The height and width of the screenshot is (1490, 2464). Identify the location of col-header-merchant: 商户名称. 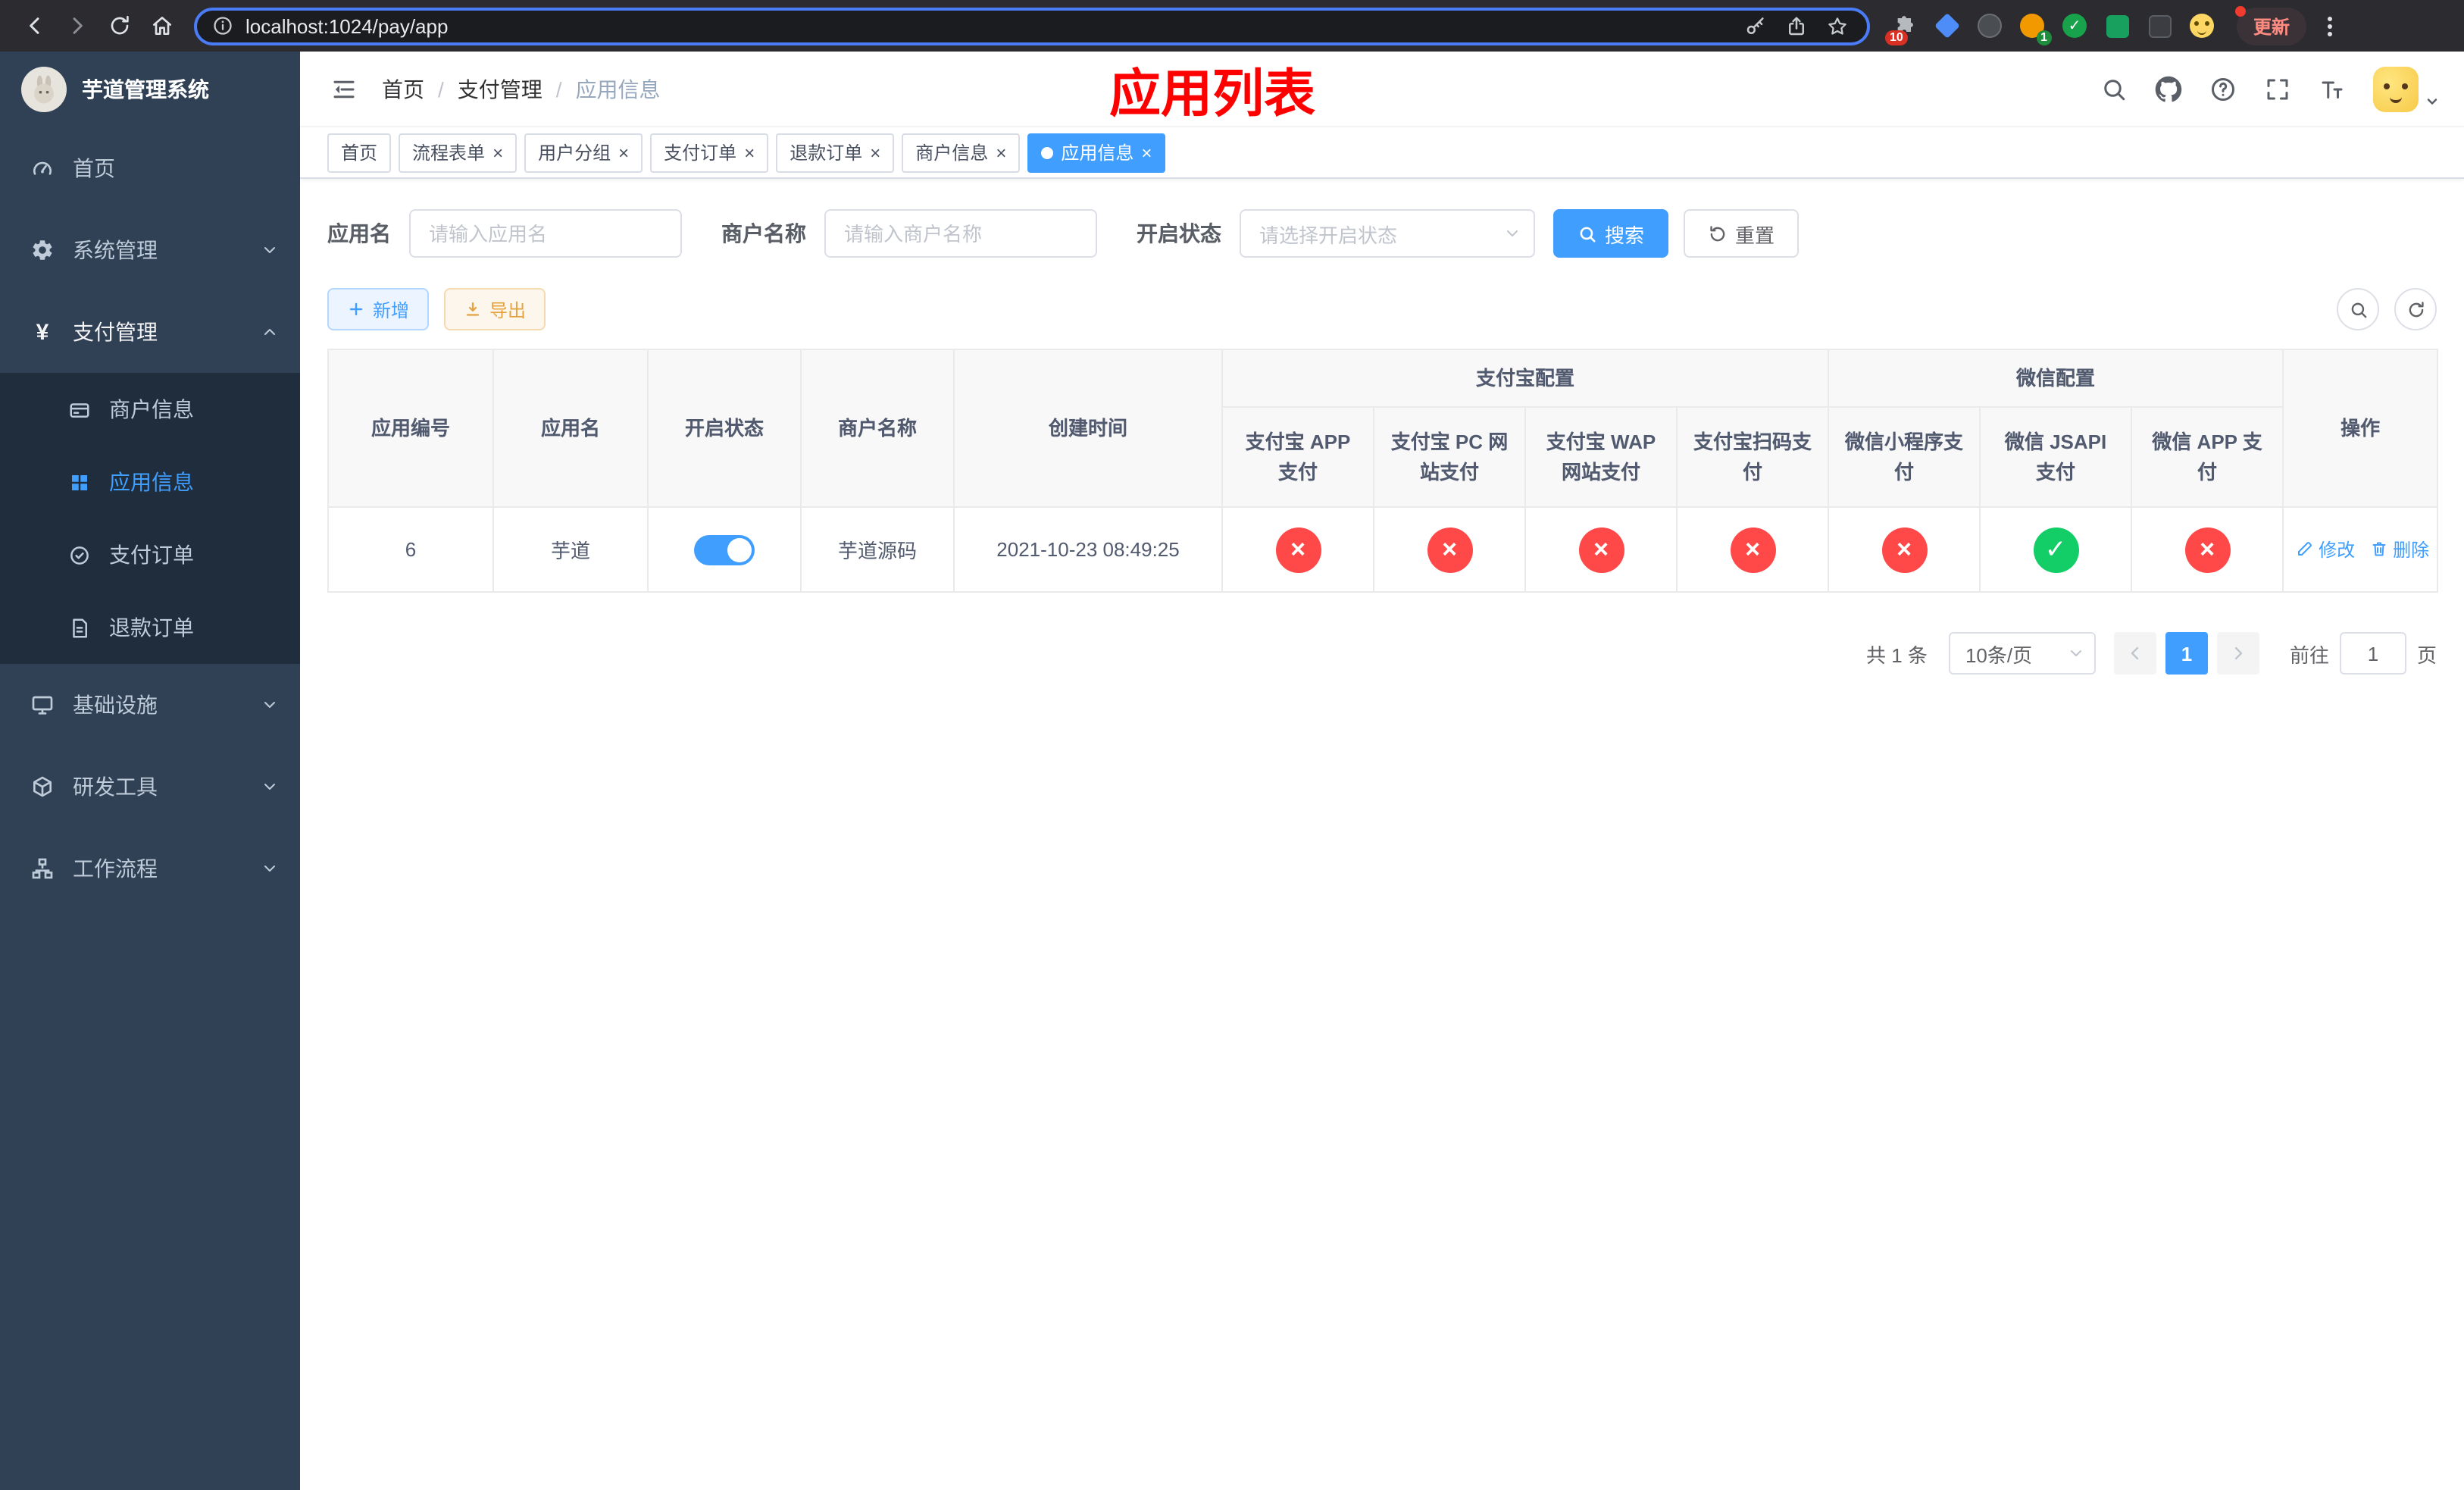
(877, 429).